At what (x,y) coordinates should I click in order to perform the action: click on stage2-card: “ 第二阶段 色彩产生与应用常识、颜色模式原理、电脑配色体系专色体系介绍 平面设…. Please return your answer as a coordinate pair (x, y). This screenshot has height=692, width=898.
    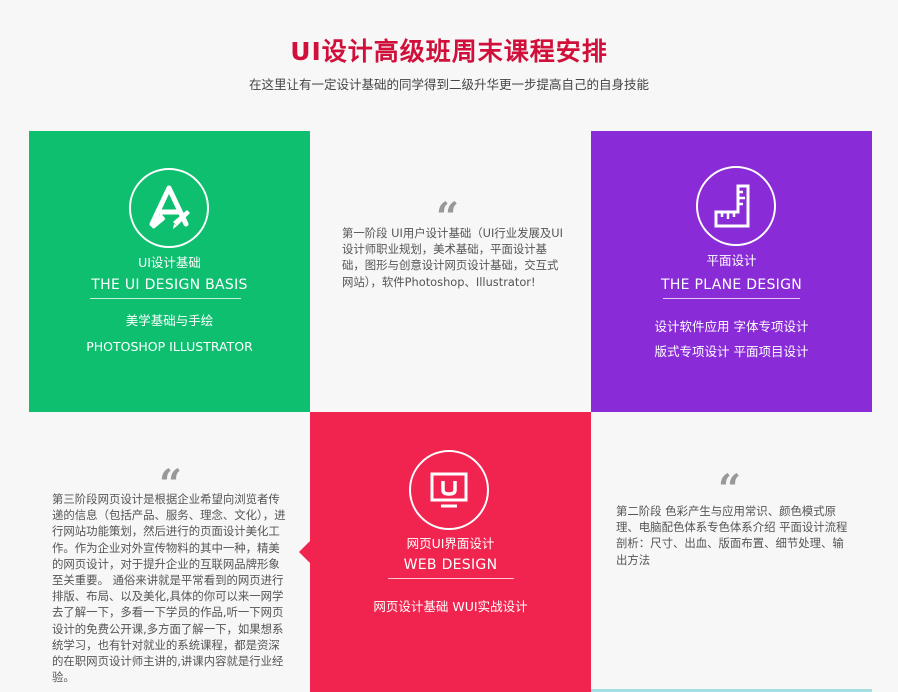
    Looking at the image, I should click on (731, 552).